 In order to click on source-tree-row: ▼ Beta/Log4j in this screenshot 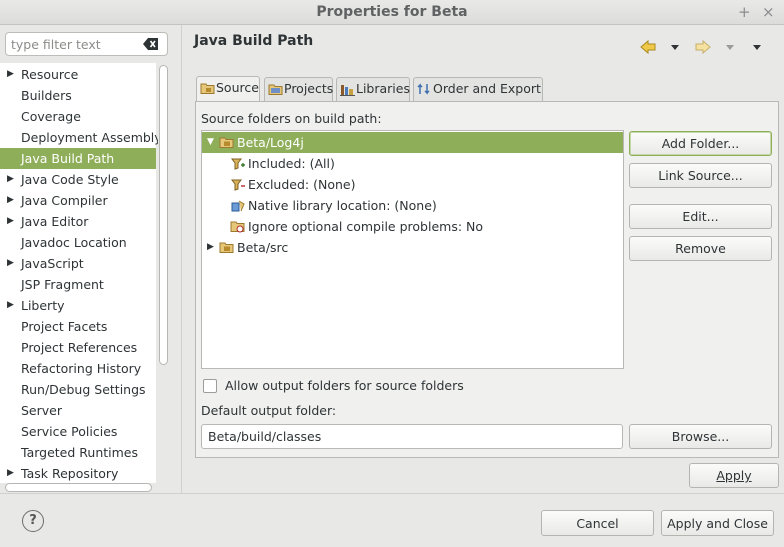, I will do `click(412, 142)`.